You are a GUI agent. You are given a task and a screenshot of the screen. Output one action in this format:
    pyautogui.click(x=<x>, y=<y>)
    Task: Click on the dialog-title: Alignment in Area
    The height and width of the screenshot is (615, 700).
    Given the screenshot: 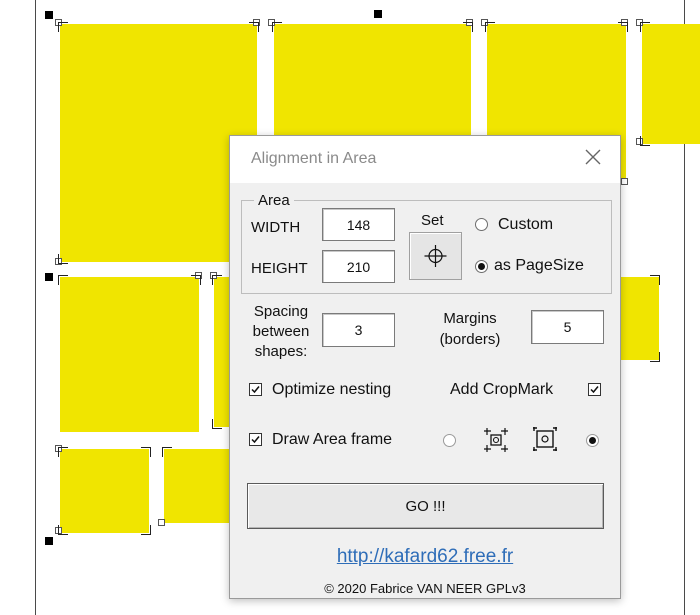 What is the action you would take?
    pyautogui.click(x=314, y=158)
    